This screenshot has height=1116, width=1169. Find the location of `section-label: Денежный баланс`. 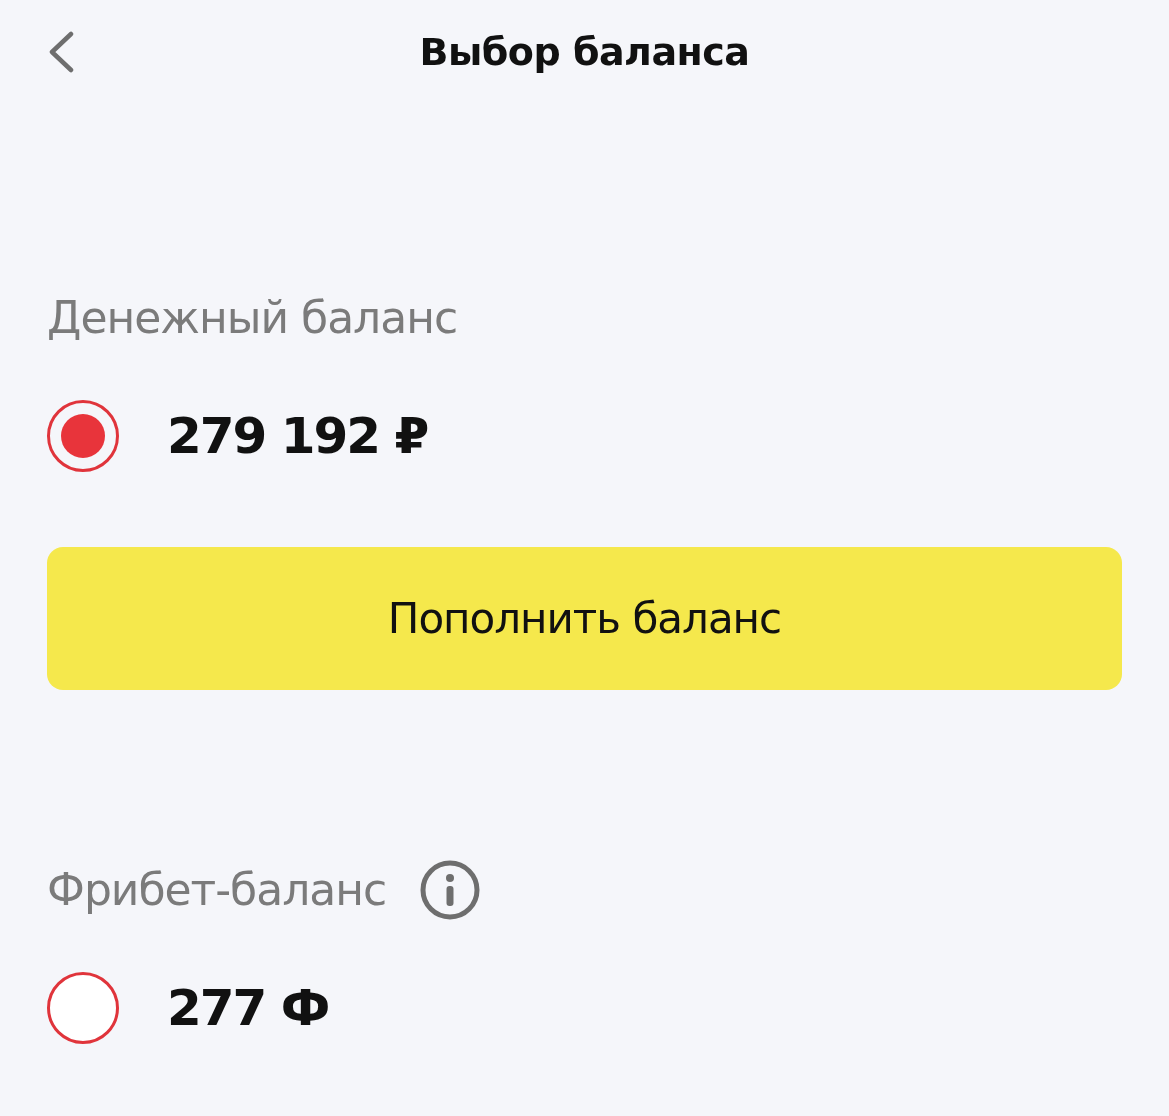

section-label: Денежный баланс is located at coordinates (252, 318).